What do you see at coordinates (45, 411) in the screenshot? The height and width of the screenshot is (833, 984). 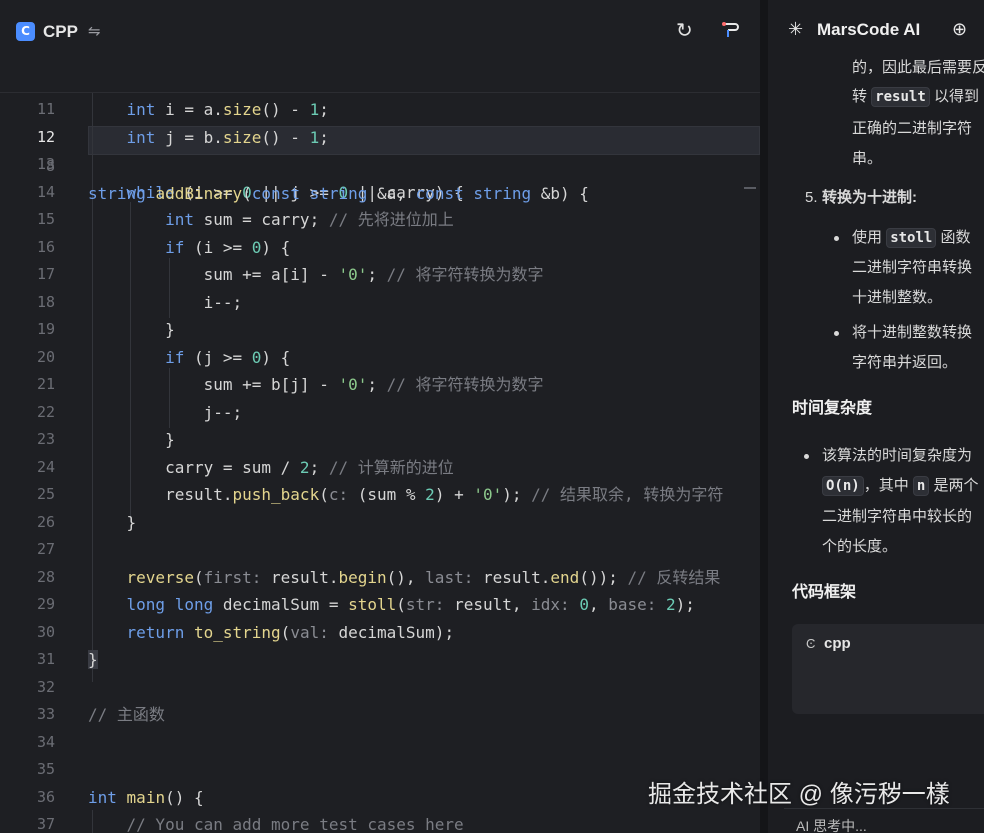 I see `line-number: 22` at bounding box center [45, 411].